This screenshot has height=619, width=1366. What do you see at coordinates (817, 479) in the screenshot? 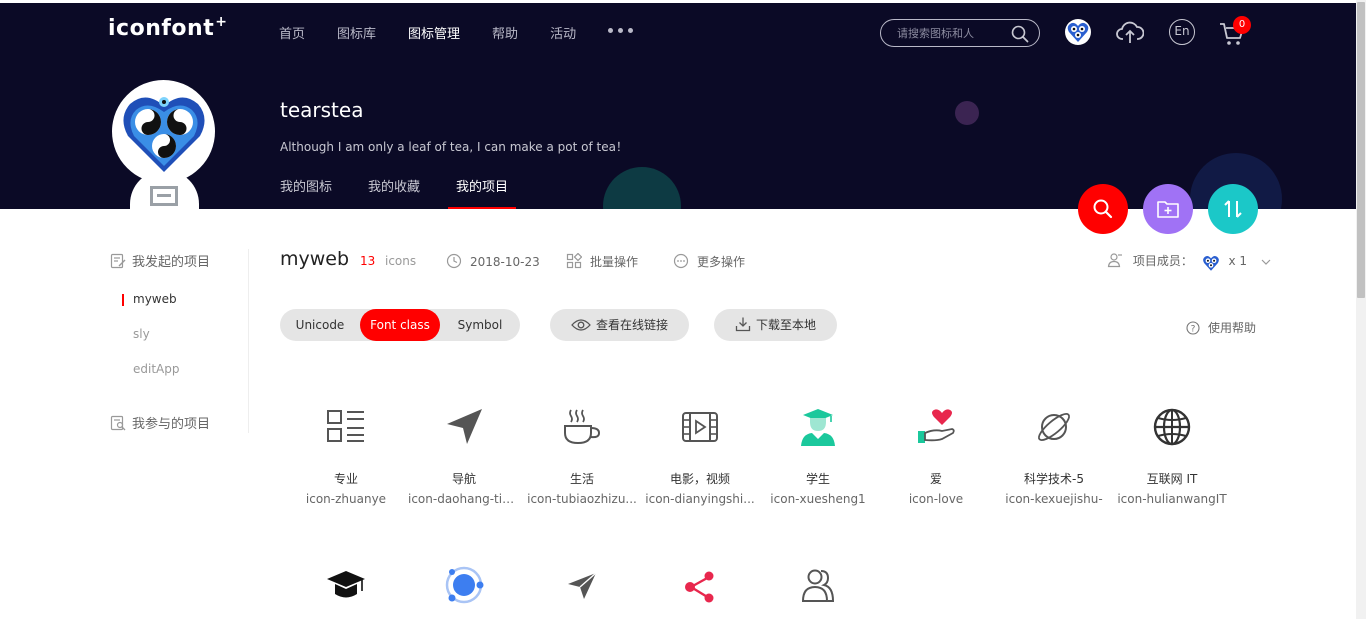
I see `icon-name: 学生` at bounding box center [817, 479].